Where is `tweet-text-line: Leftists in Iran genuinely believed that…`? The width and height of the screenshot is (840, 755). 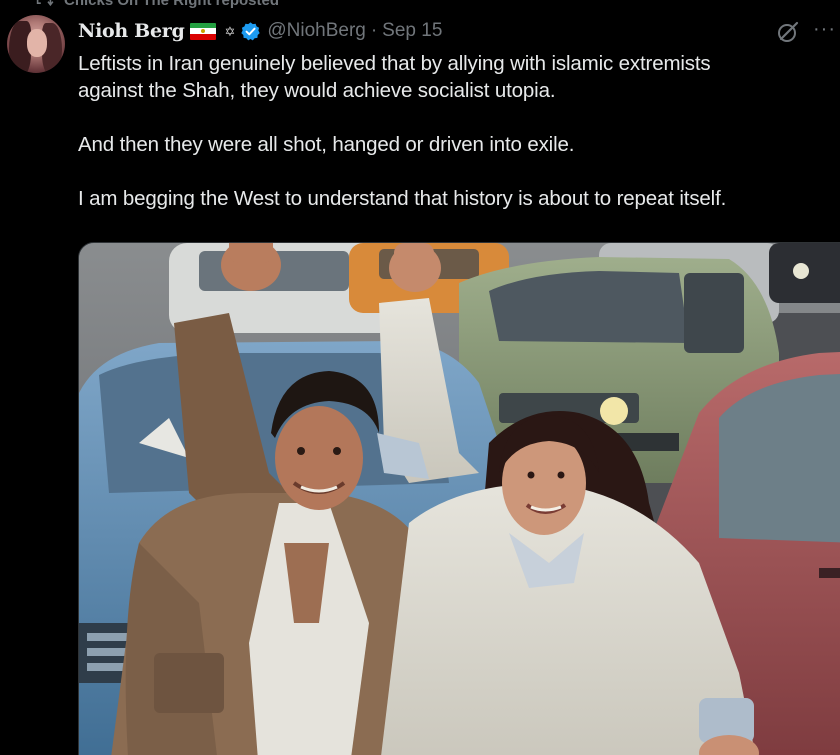
tweet-text-line: Leftists in Iran genuinely believed that… is located at coordinates (394, 63).